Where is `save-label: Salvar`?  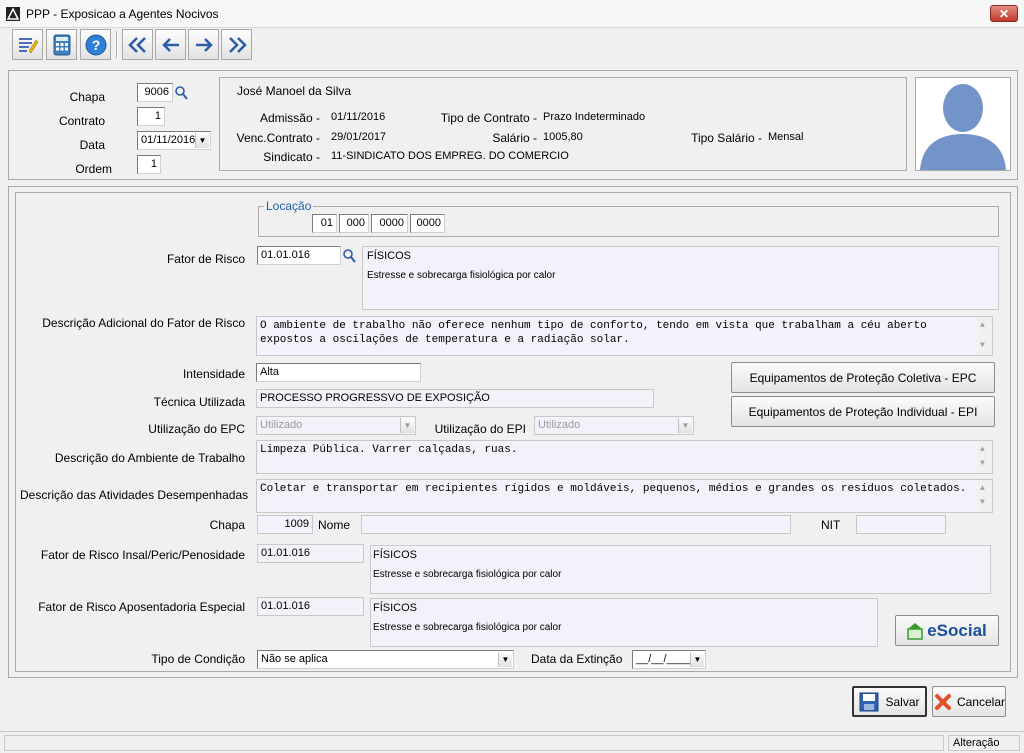 save-label: Salvar is located at coordinates (902, 701).